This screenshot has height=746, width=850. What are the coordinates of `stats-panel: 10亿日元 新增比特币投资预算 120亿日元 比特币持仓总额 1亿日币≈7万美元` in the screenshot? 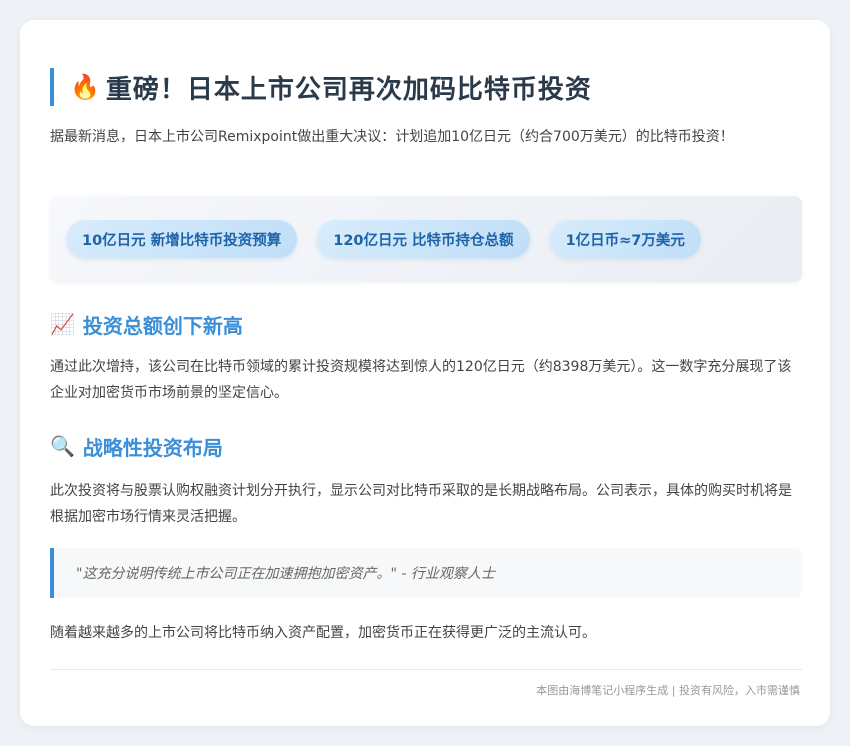 It's located at (426, 239).